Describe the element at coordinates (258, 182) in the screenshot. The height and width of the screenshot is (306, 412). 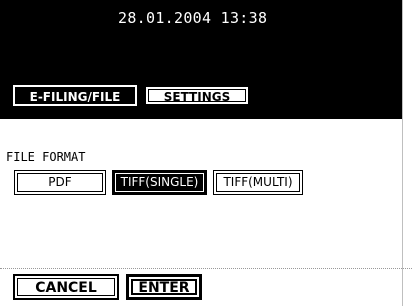
I see `format-option-tiff-multi: TIFF(MULTI)` at that location.